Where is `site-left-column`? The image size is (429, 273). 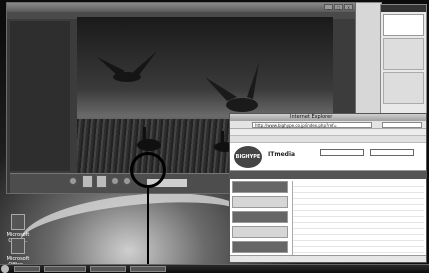 site-left-column is located at coordinates (260, 221).